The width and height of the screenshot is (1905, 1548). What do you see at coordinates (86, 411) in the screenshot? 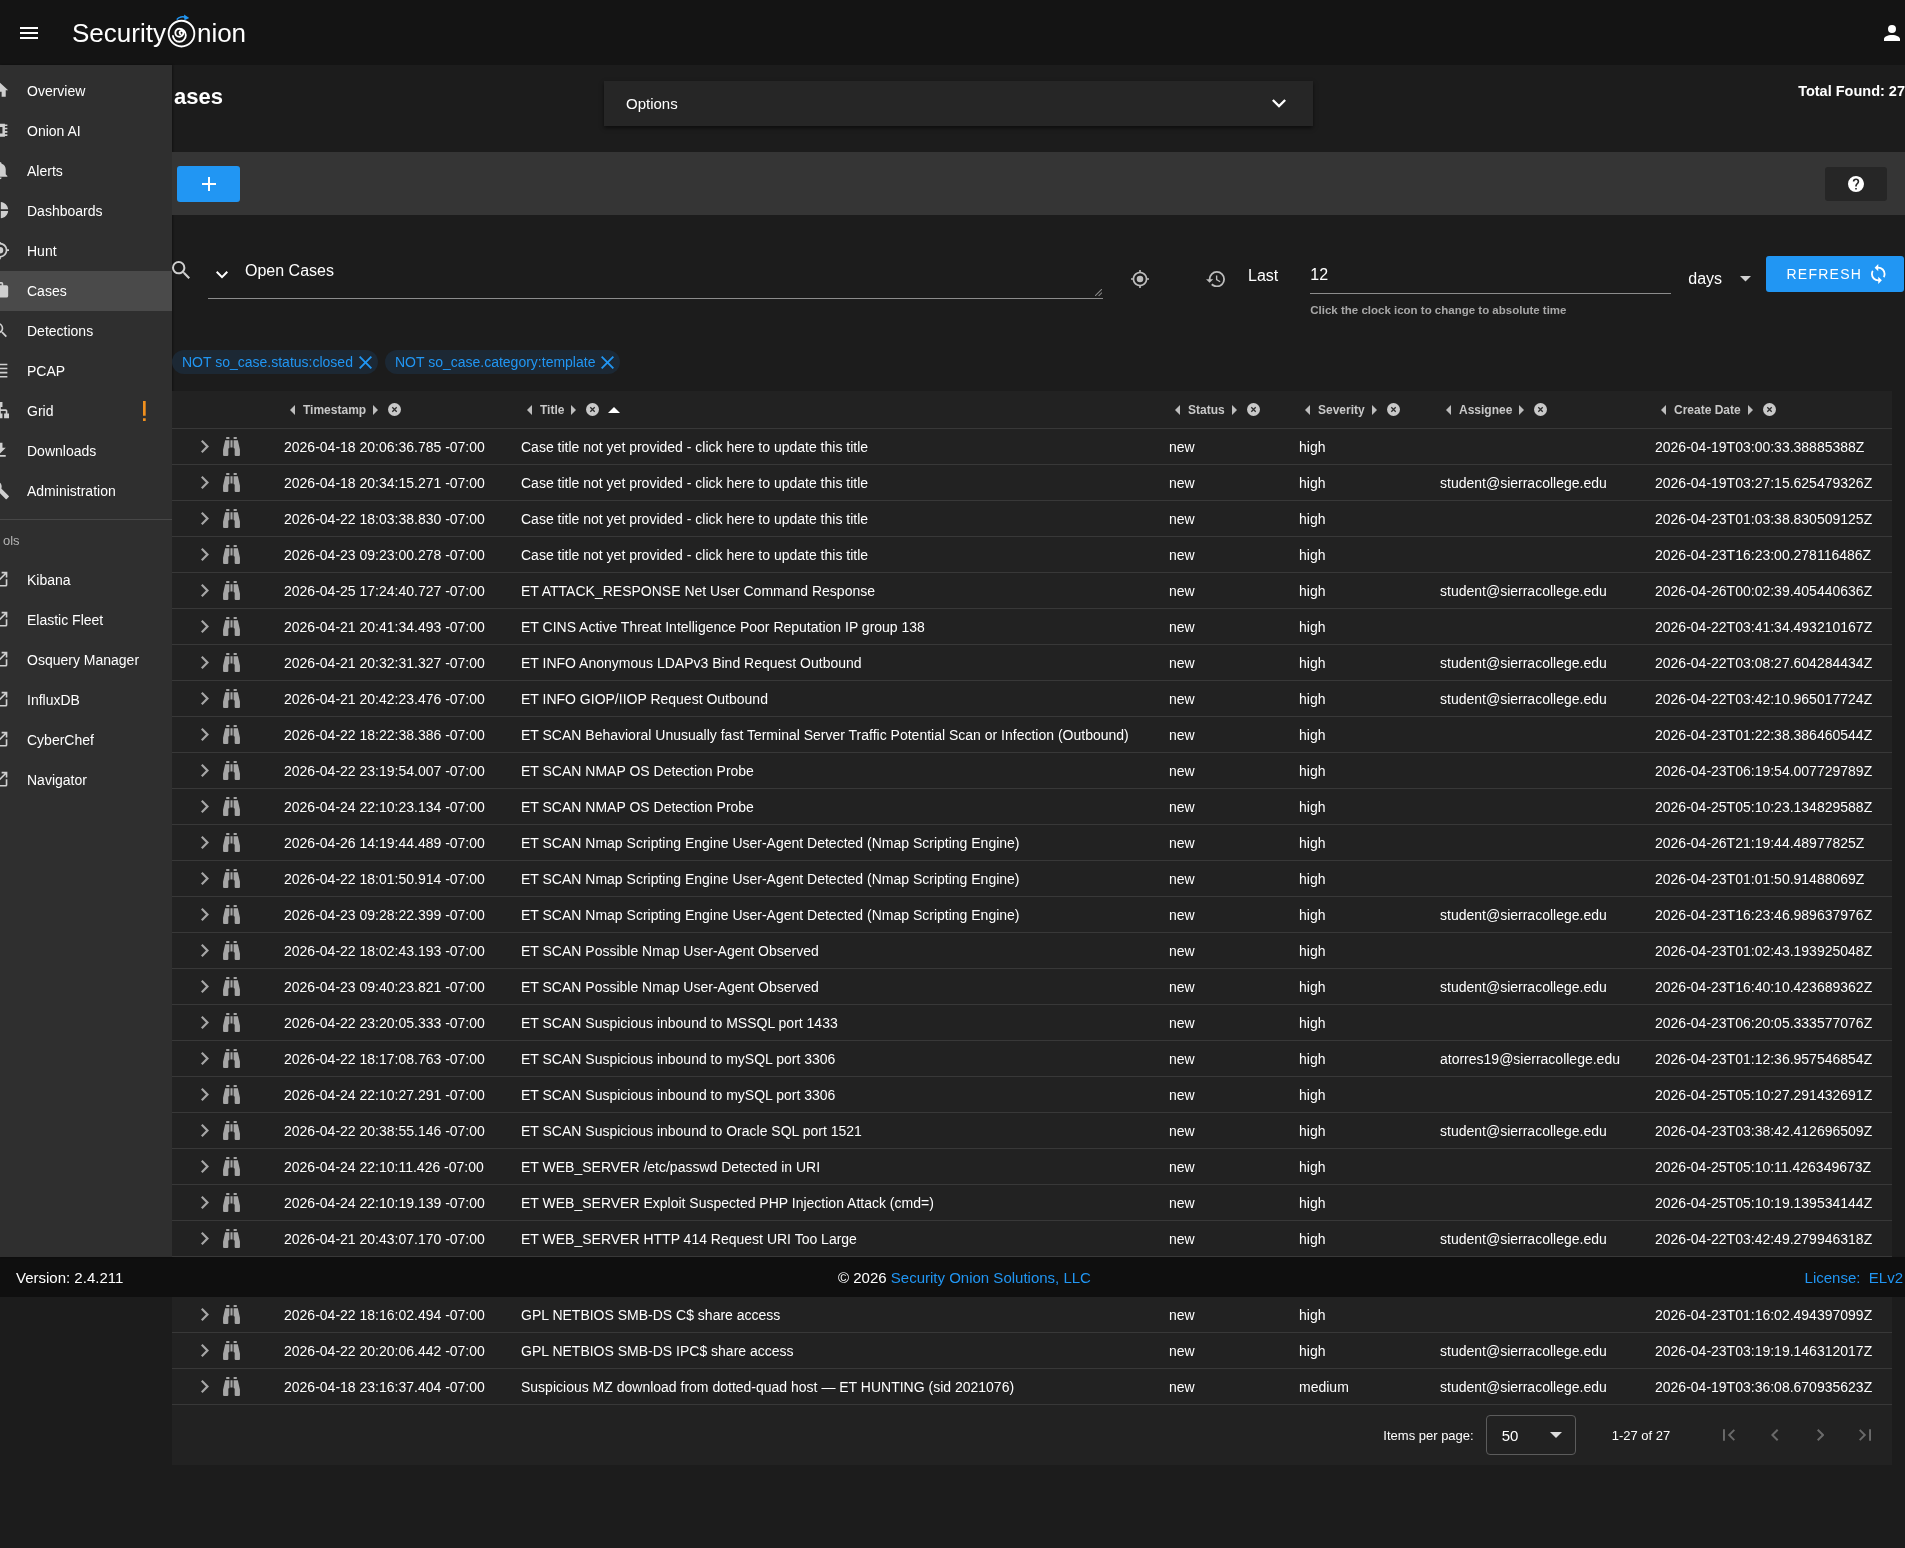
I see `nav-item: Grid` at bounding box center [86, 411].